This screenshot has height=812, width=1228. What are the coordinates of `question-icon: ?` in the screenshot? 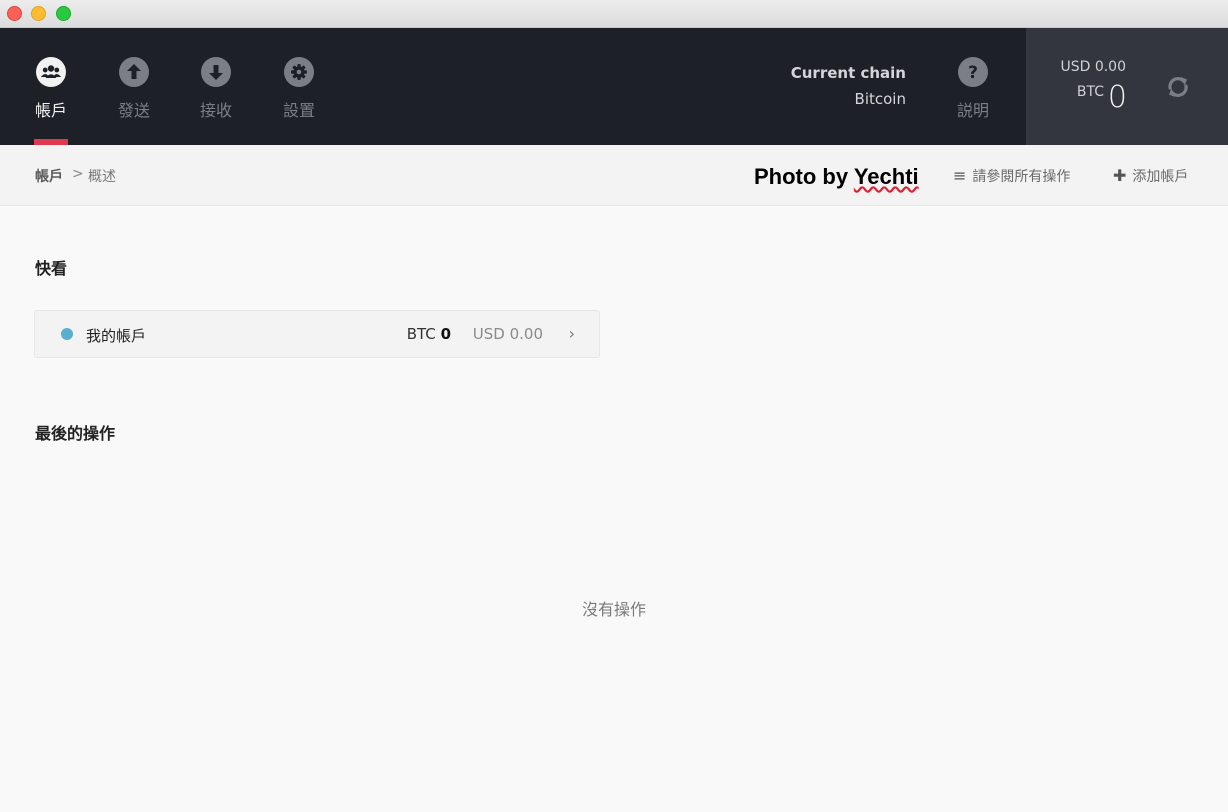 It's located at (973, 72).